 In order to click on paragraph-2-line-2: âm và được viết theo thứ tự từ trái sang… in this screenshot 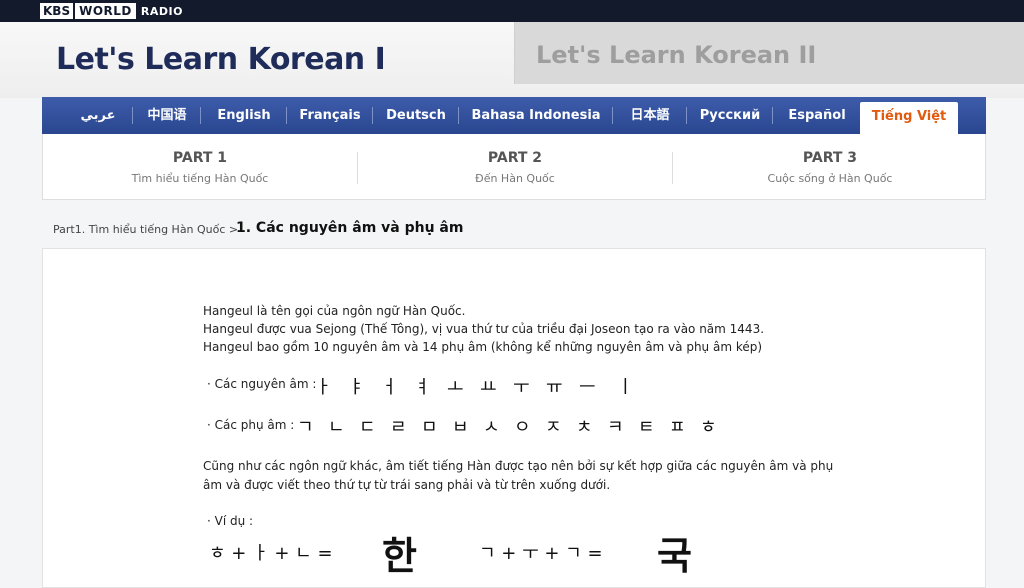, I will do `click(407, 485)`.